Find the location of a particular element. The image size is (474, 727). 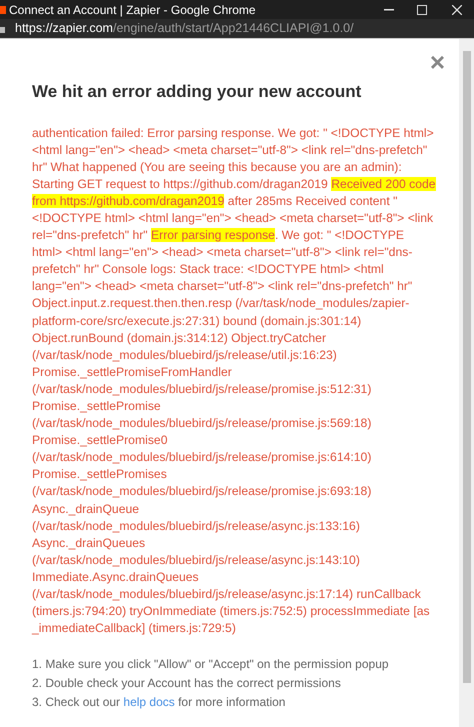

help-docs-link: help docs is located at coordinates (149, 702).